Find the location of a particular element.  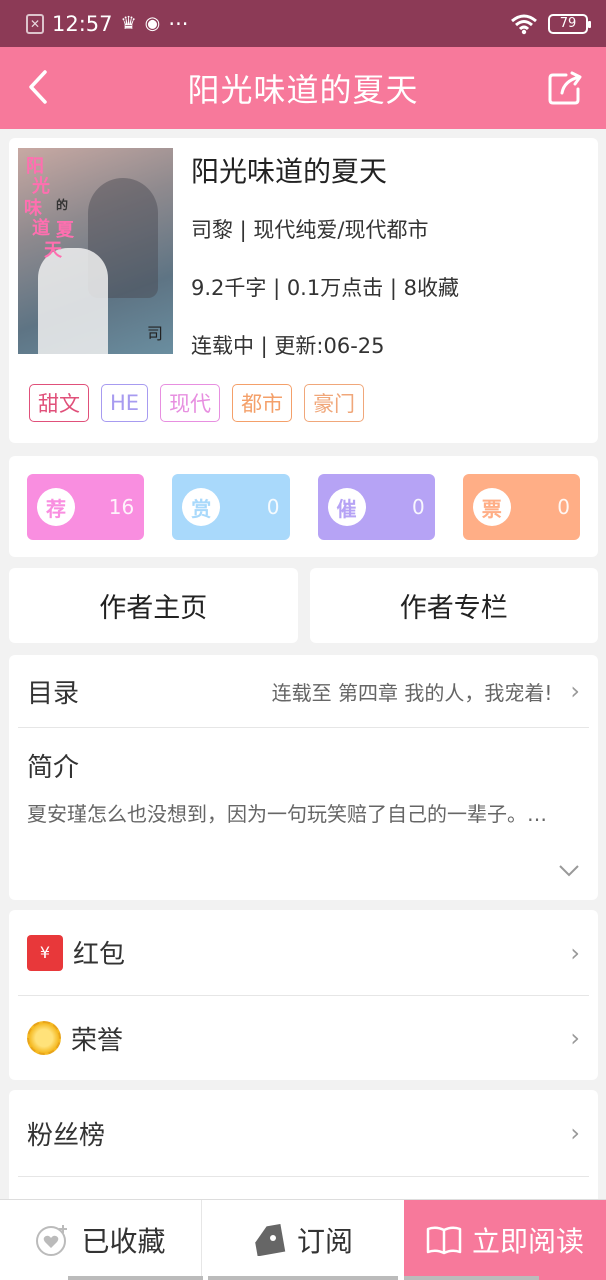

back-arrow-icon is located at coordinates (38, 87).